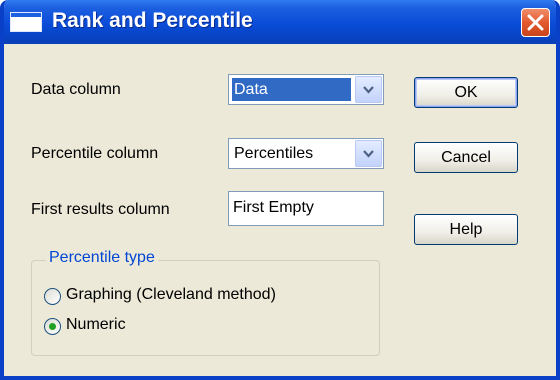 This screenshot has height=380, width=560. I want to click on ok-button: OK, so click(466, 92).